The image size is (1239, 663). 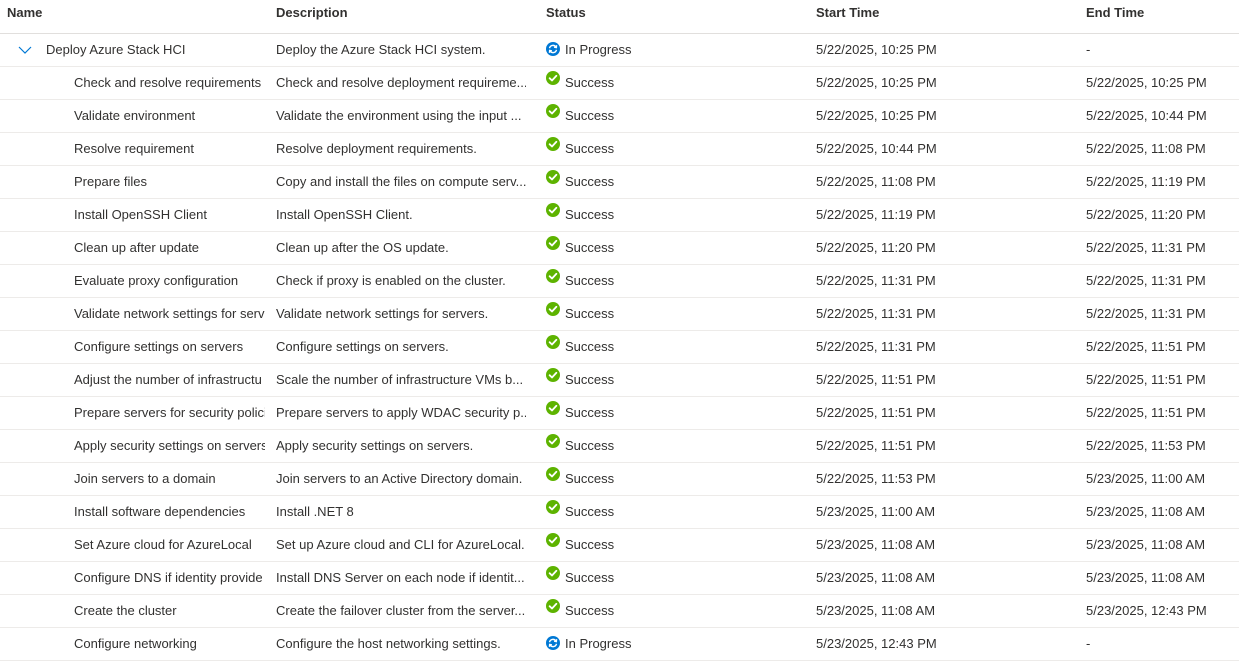 What do you see at coordinates (388, 643) in the screenshot?
I see `step-description: Configure the host networking settings.` at bounding box center [388, 643].